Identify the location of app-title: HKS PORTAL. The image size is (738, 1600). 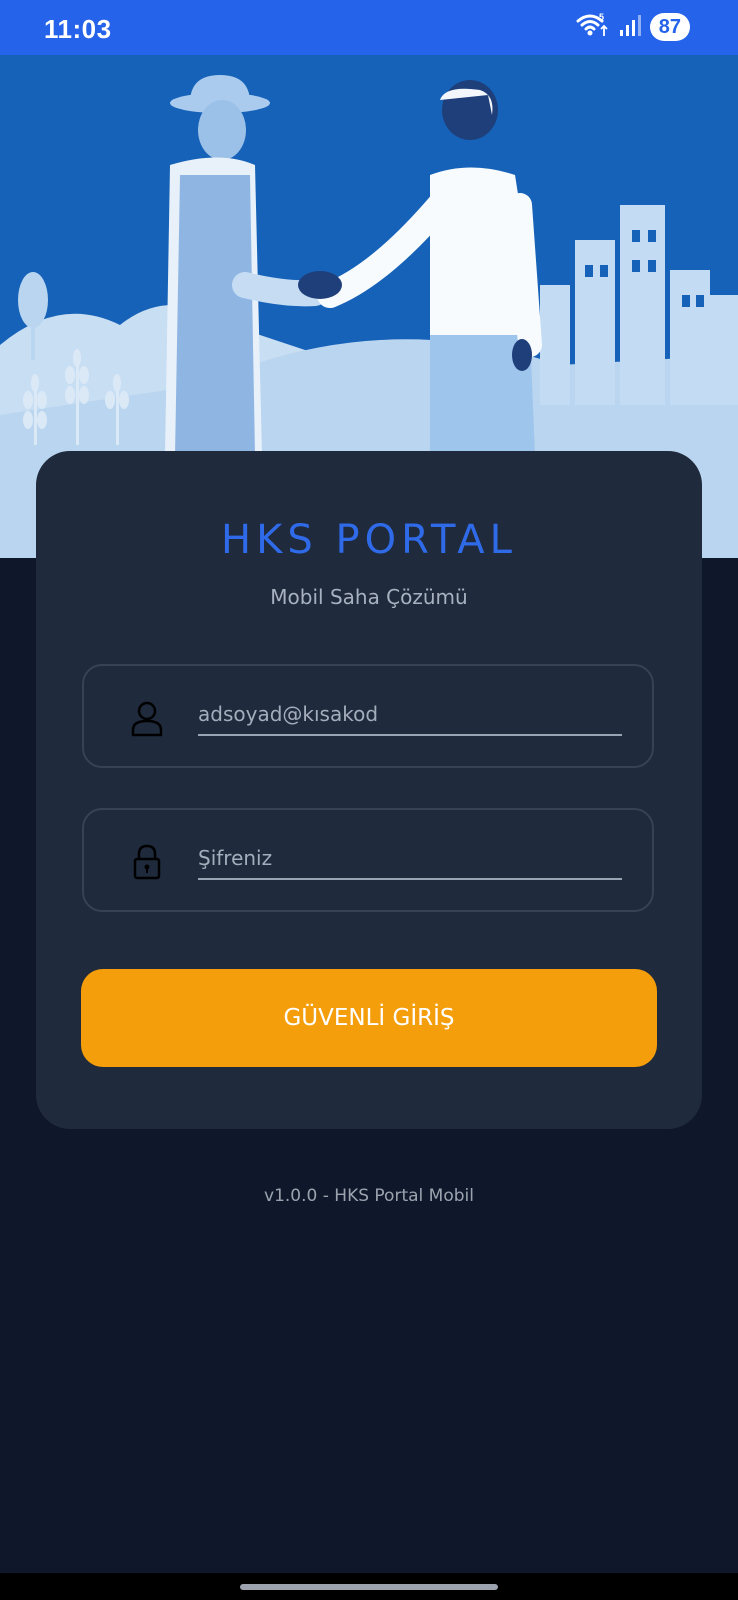
(369, 540).